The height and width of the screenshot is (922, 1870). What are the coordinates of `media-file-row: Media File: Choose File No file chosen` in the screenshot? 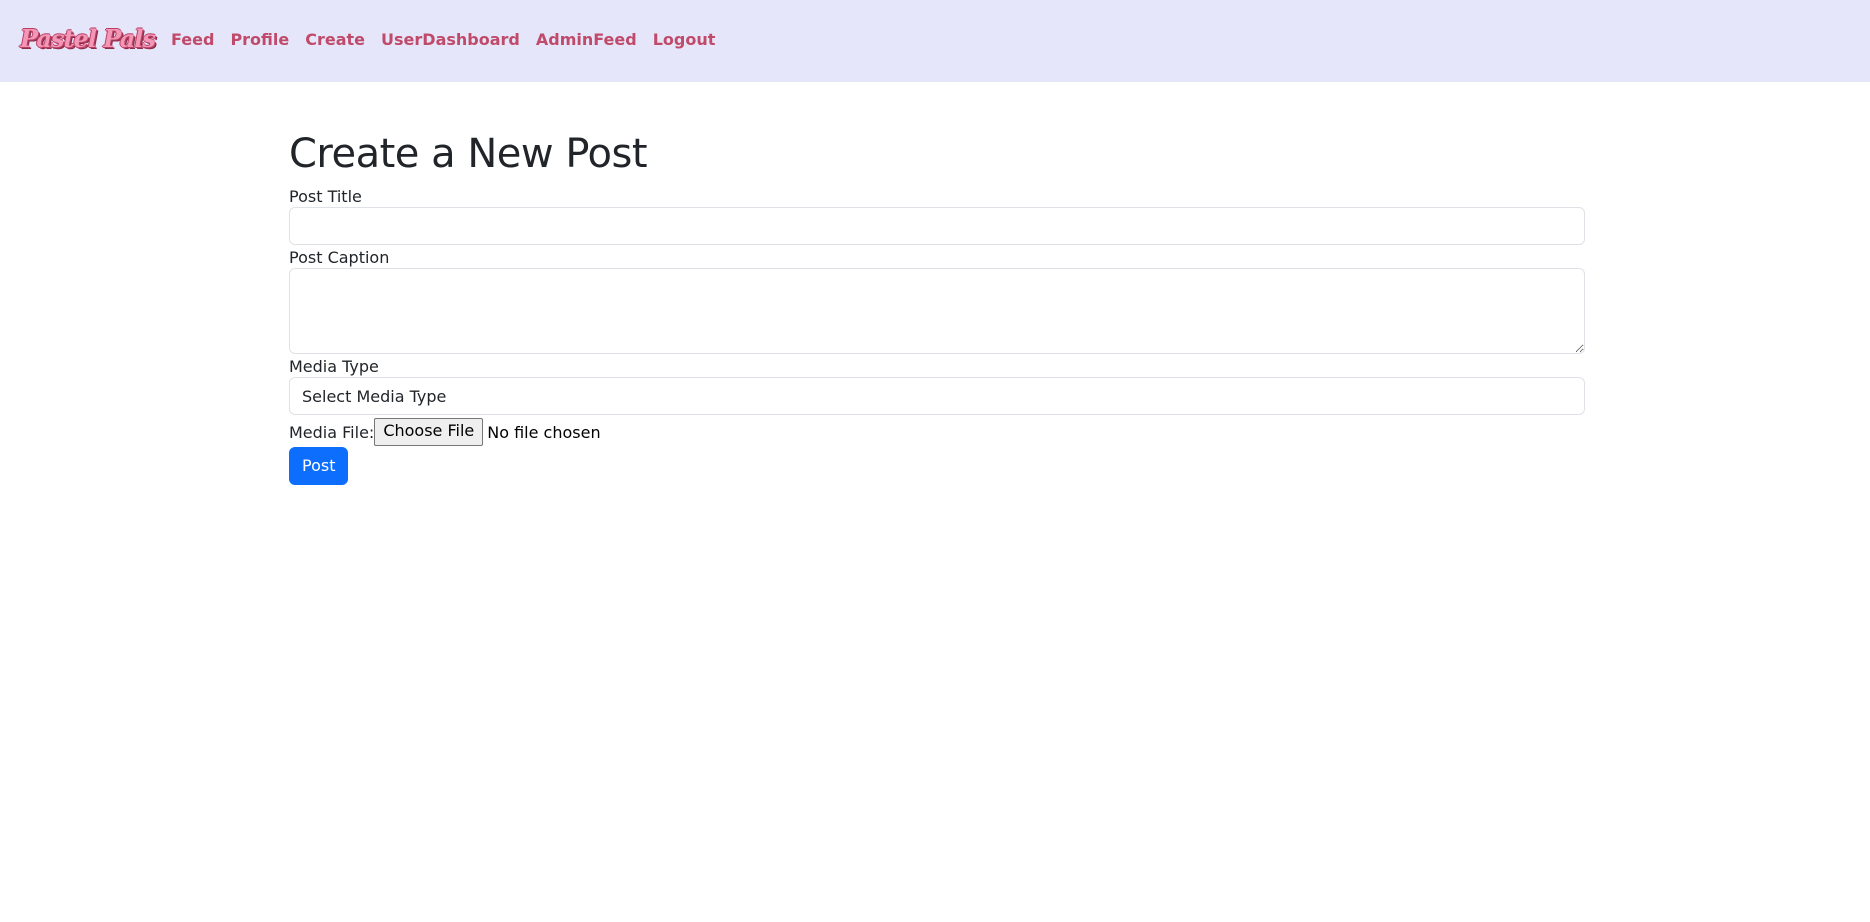 It's located at (937, 432).